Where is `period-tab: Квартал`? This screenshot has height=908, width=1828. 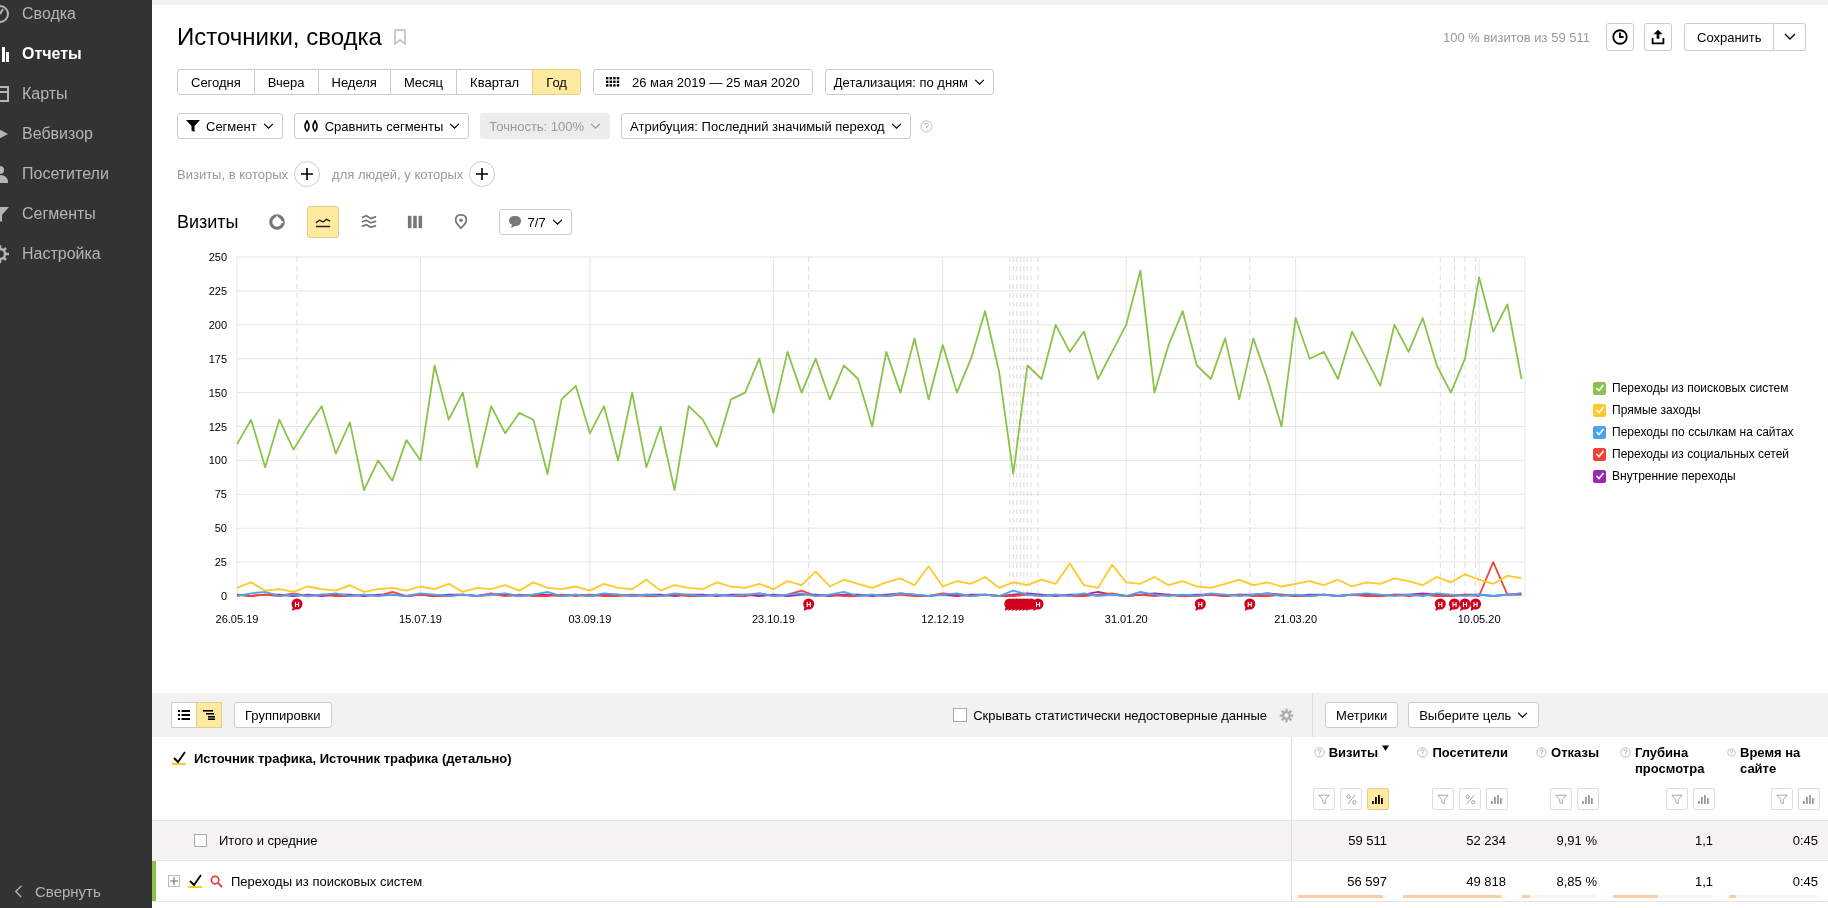
period-tab: Квартал is located at coordinates (495, 82).